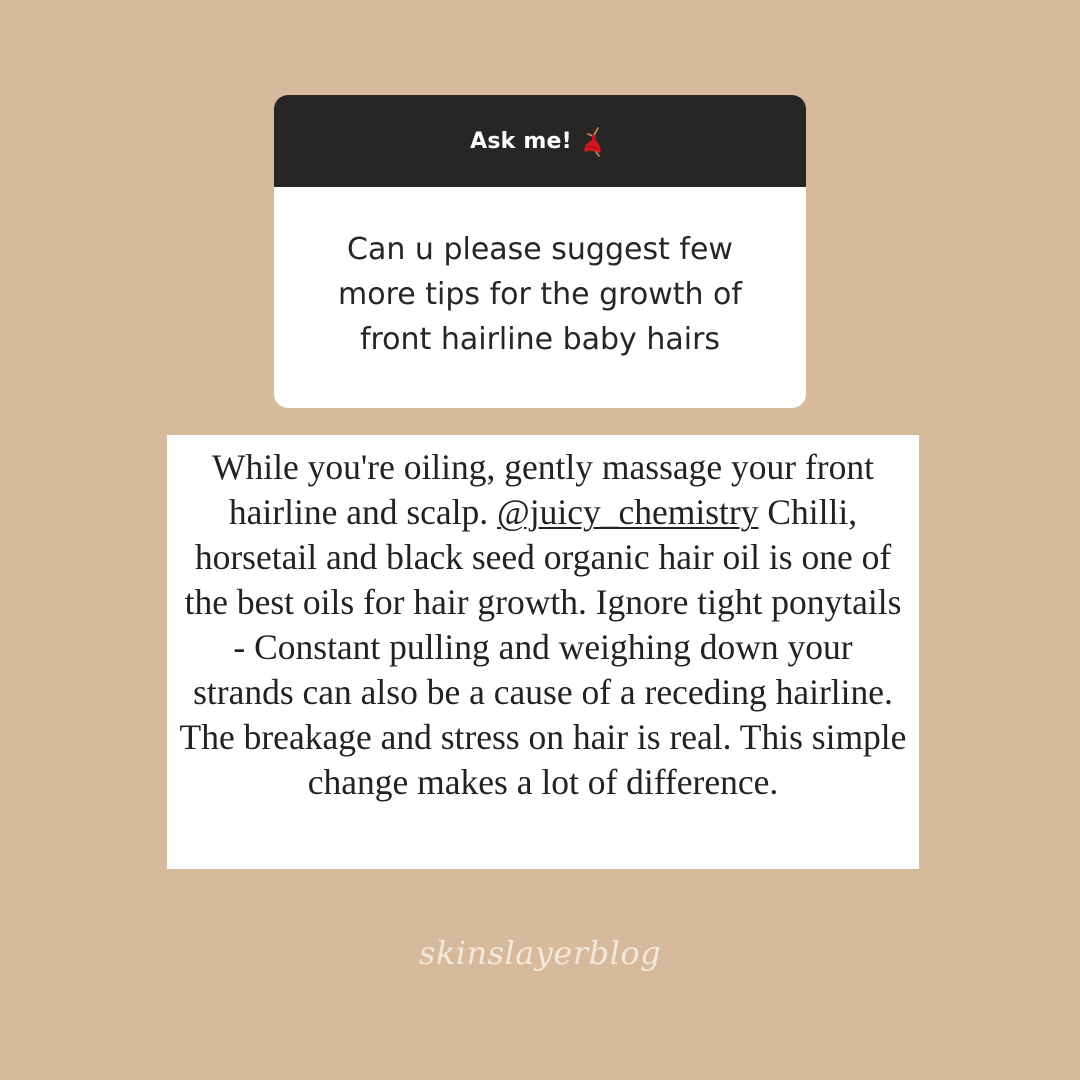  I want to click on question-sticker-title: Ask me!, so click(521, 141).